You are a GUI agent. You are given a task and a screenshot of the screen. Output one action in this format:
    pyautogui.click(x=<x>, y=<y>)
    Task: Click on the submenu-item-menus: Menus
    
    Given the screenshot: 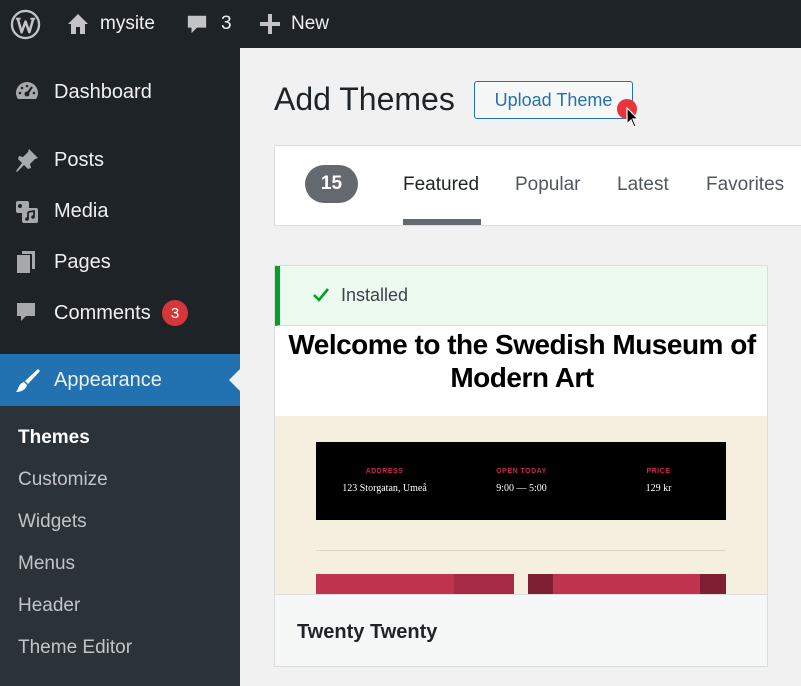 What is the action you would take?
    pyautogui.click(x=46, y=564)
    